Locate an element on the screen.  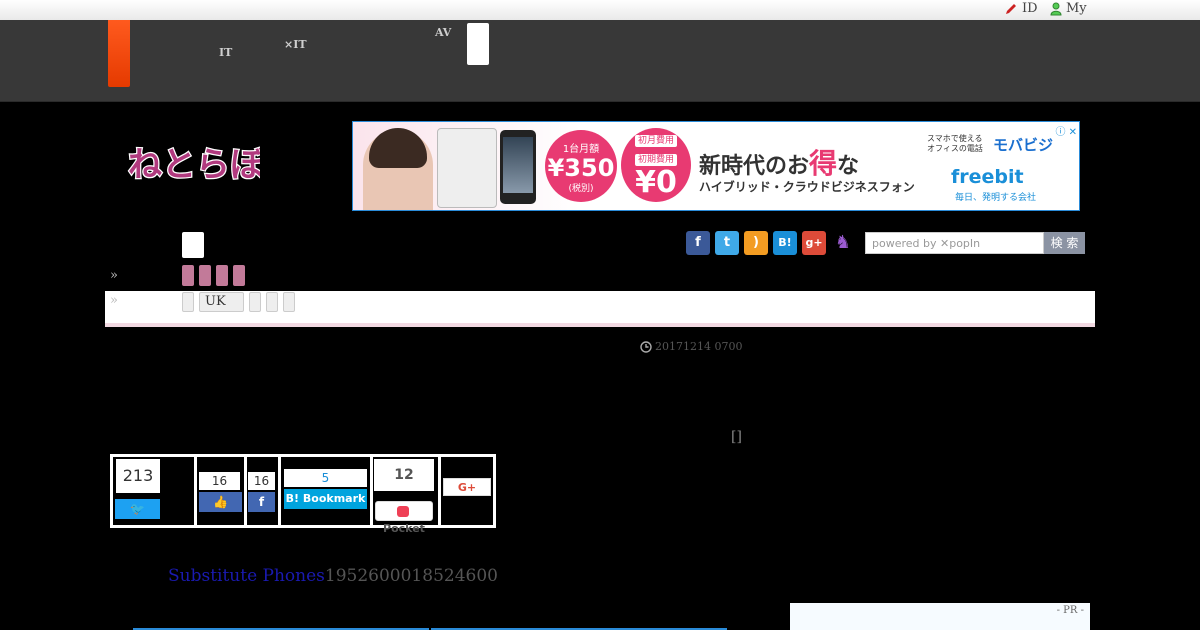
clock-icon is located at coordinates (646, 346).